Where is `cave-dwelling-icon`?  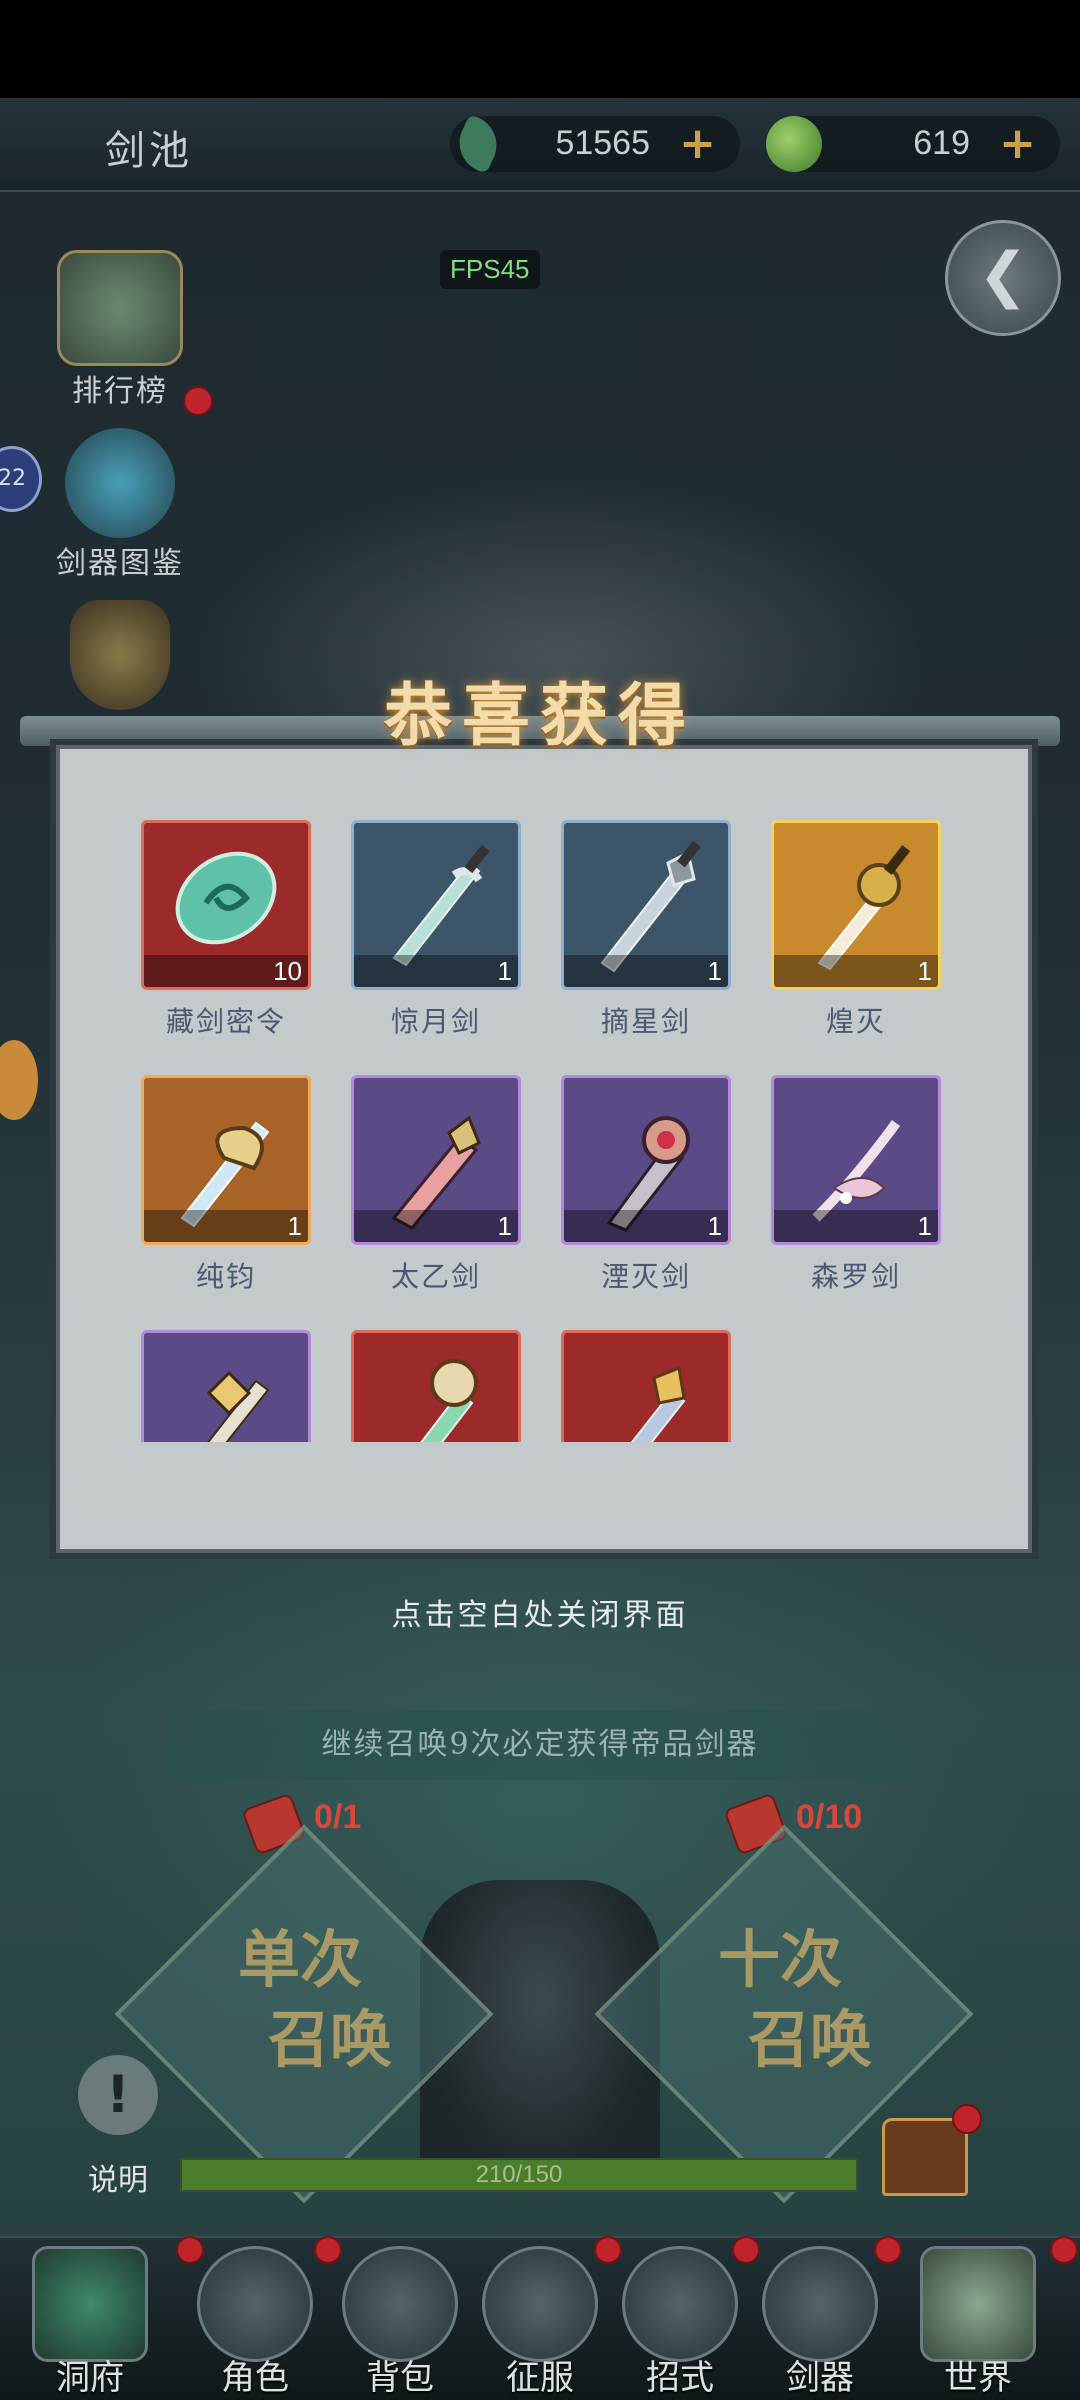
cave-dwelling-icon is located at coordinates (90, 2304).